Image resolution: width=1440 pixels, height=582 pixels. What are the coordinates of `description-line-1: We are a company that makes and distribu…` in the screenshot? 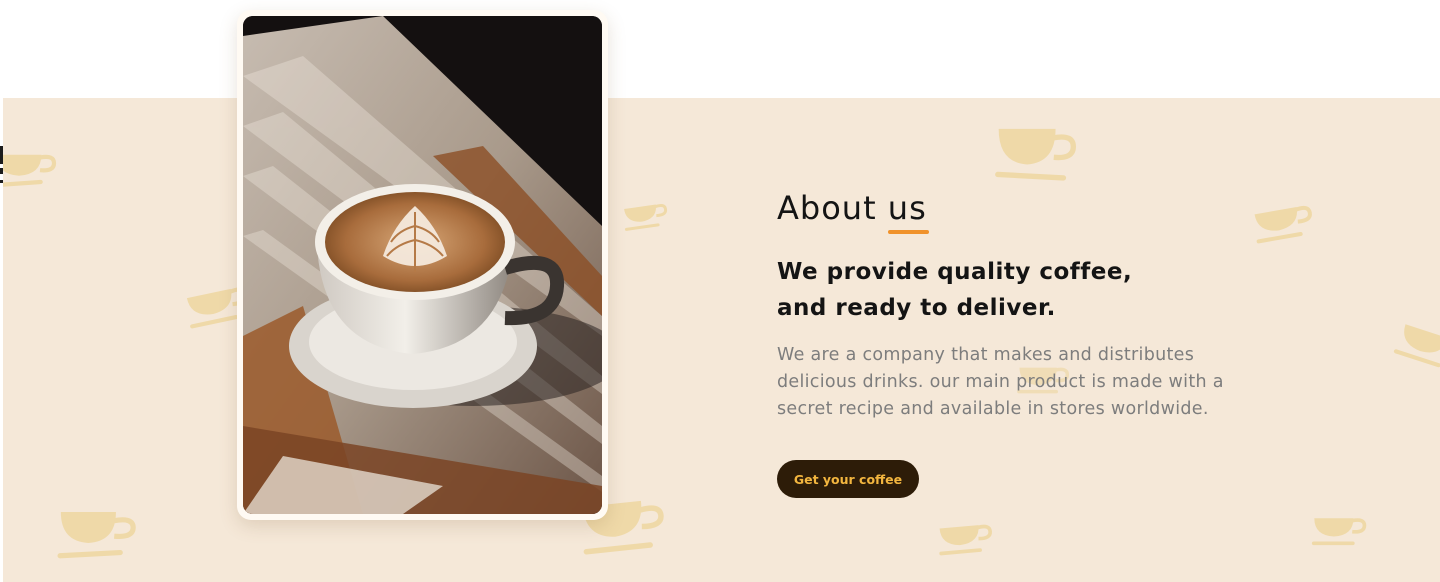 It's located at (986, 355).